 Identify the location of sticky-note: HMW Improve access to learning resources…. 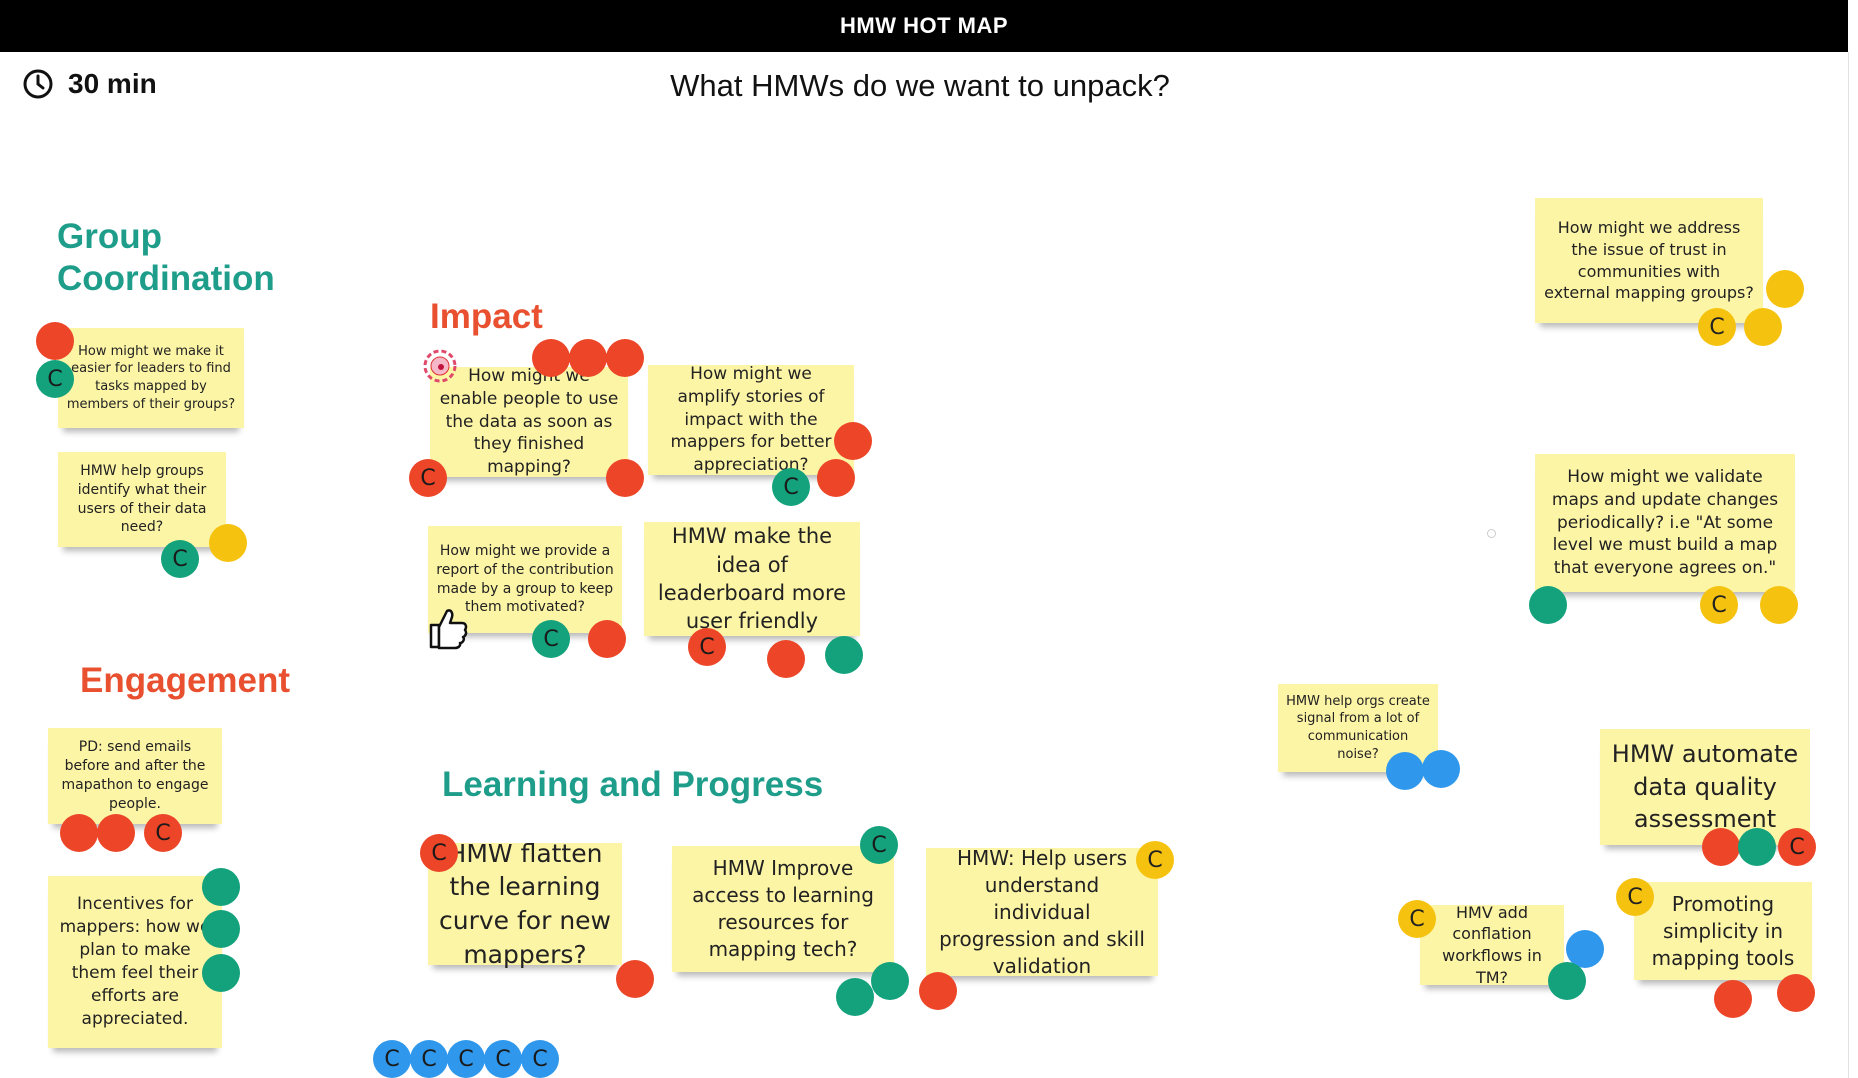
(783, 909).